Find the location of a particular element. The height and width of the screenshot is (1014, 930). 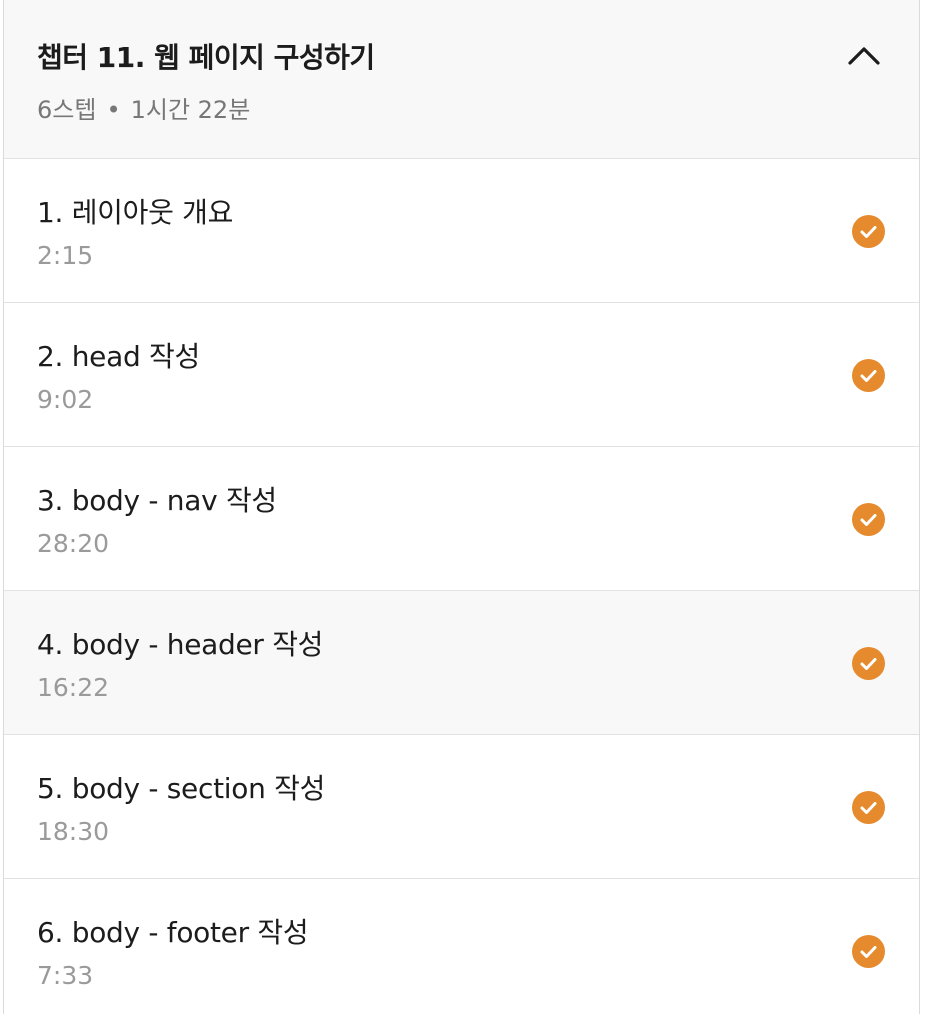

chapter-meta: 6스텝 • 1시간 22분 is located at coordinates (143, 107).